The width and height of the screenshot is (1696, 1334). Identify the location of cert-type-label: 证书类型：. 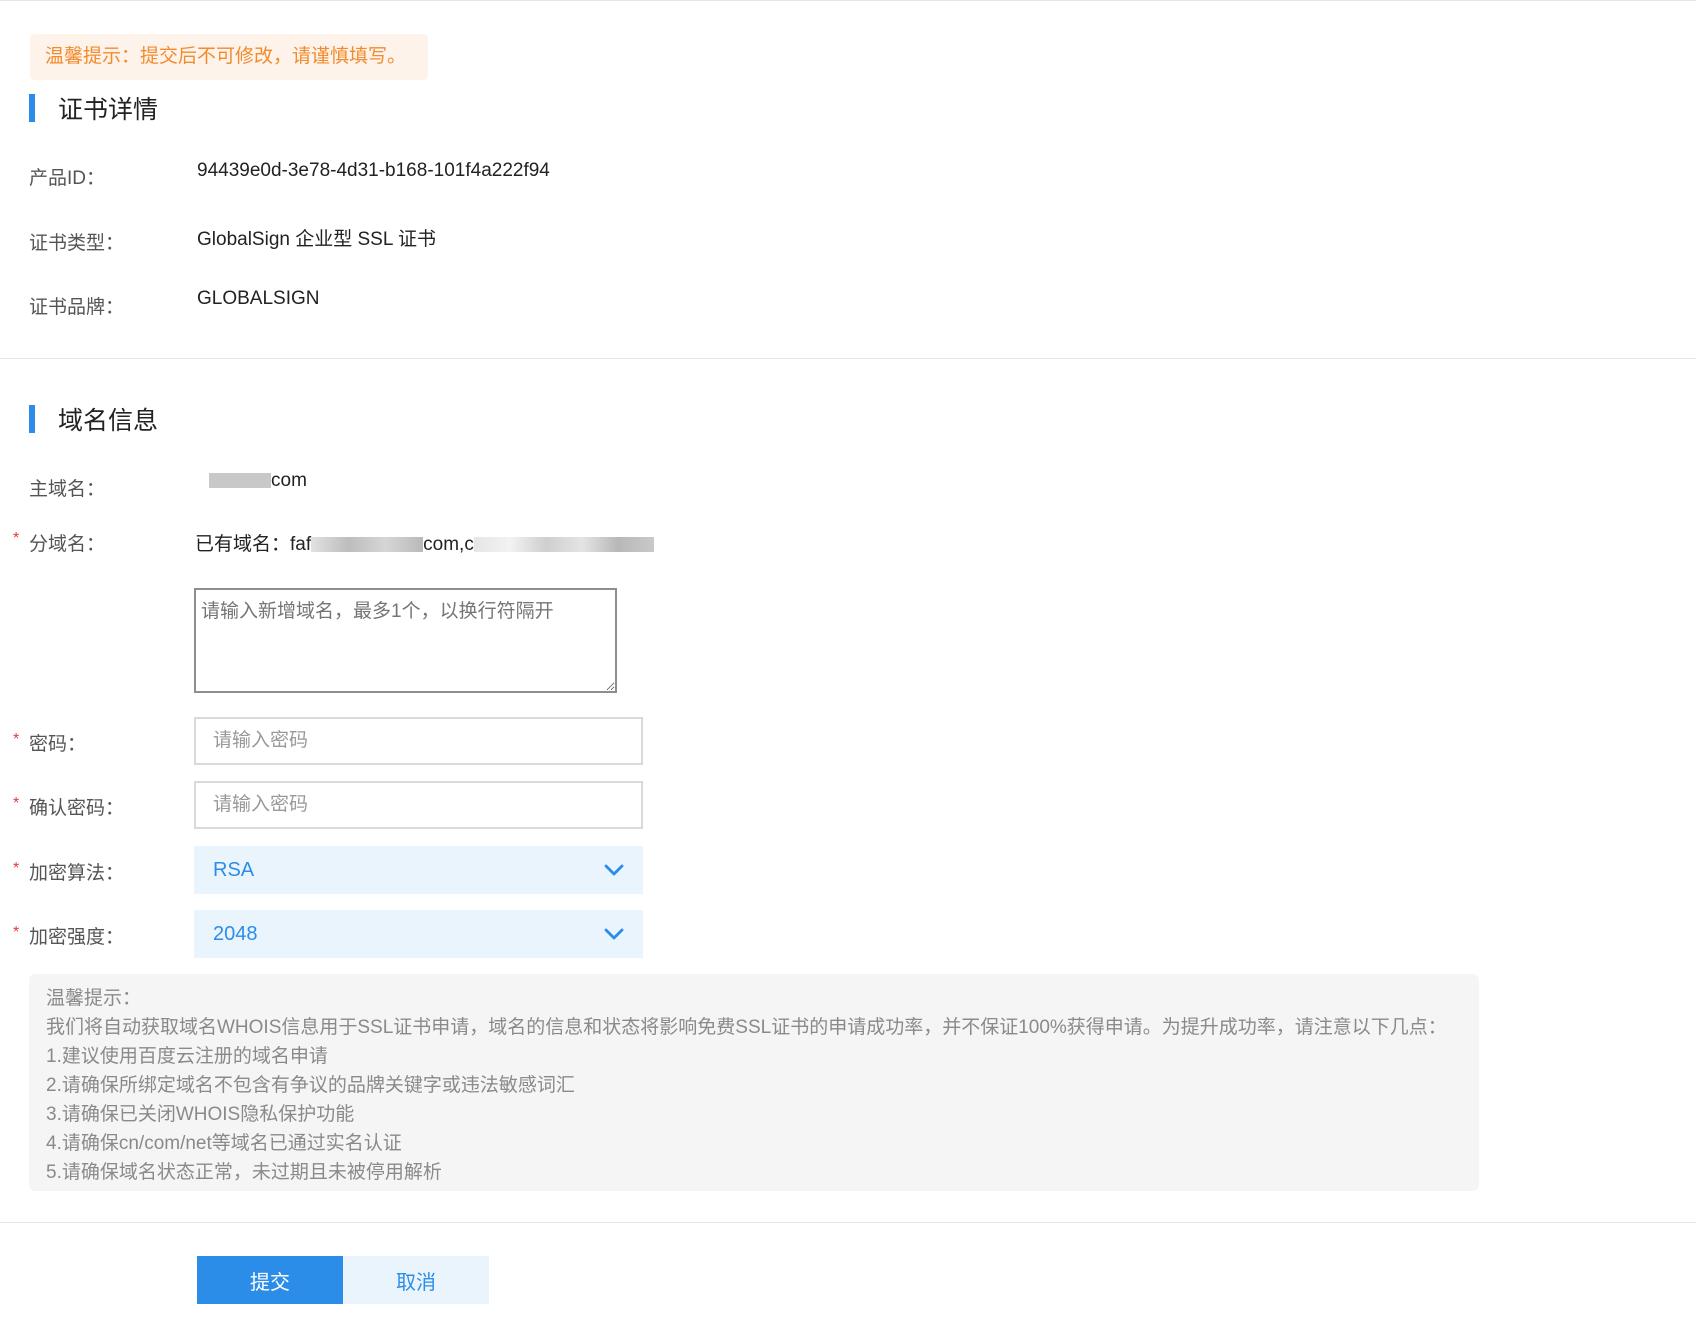
(77, 243).